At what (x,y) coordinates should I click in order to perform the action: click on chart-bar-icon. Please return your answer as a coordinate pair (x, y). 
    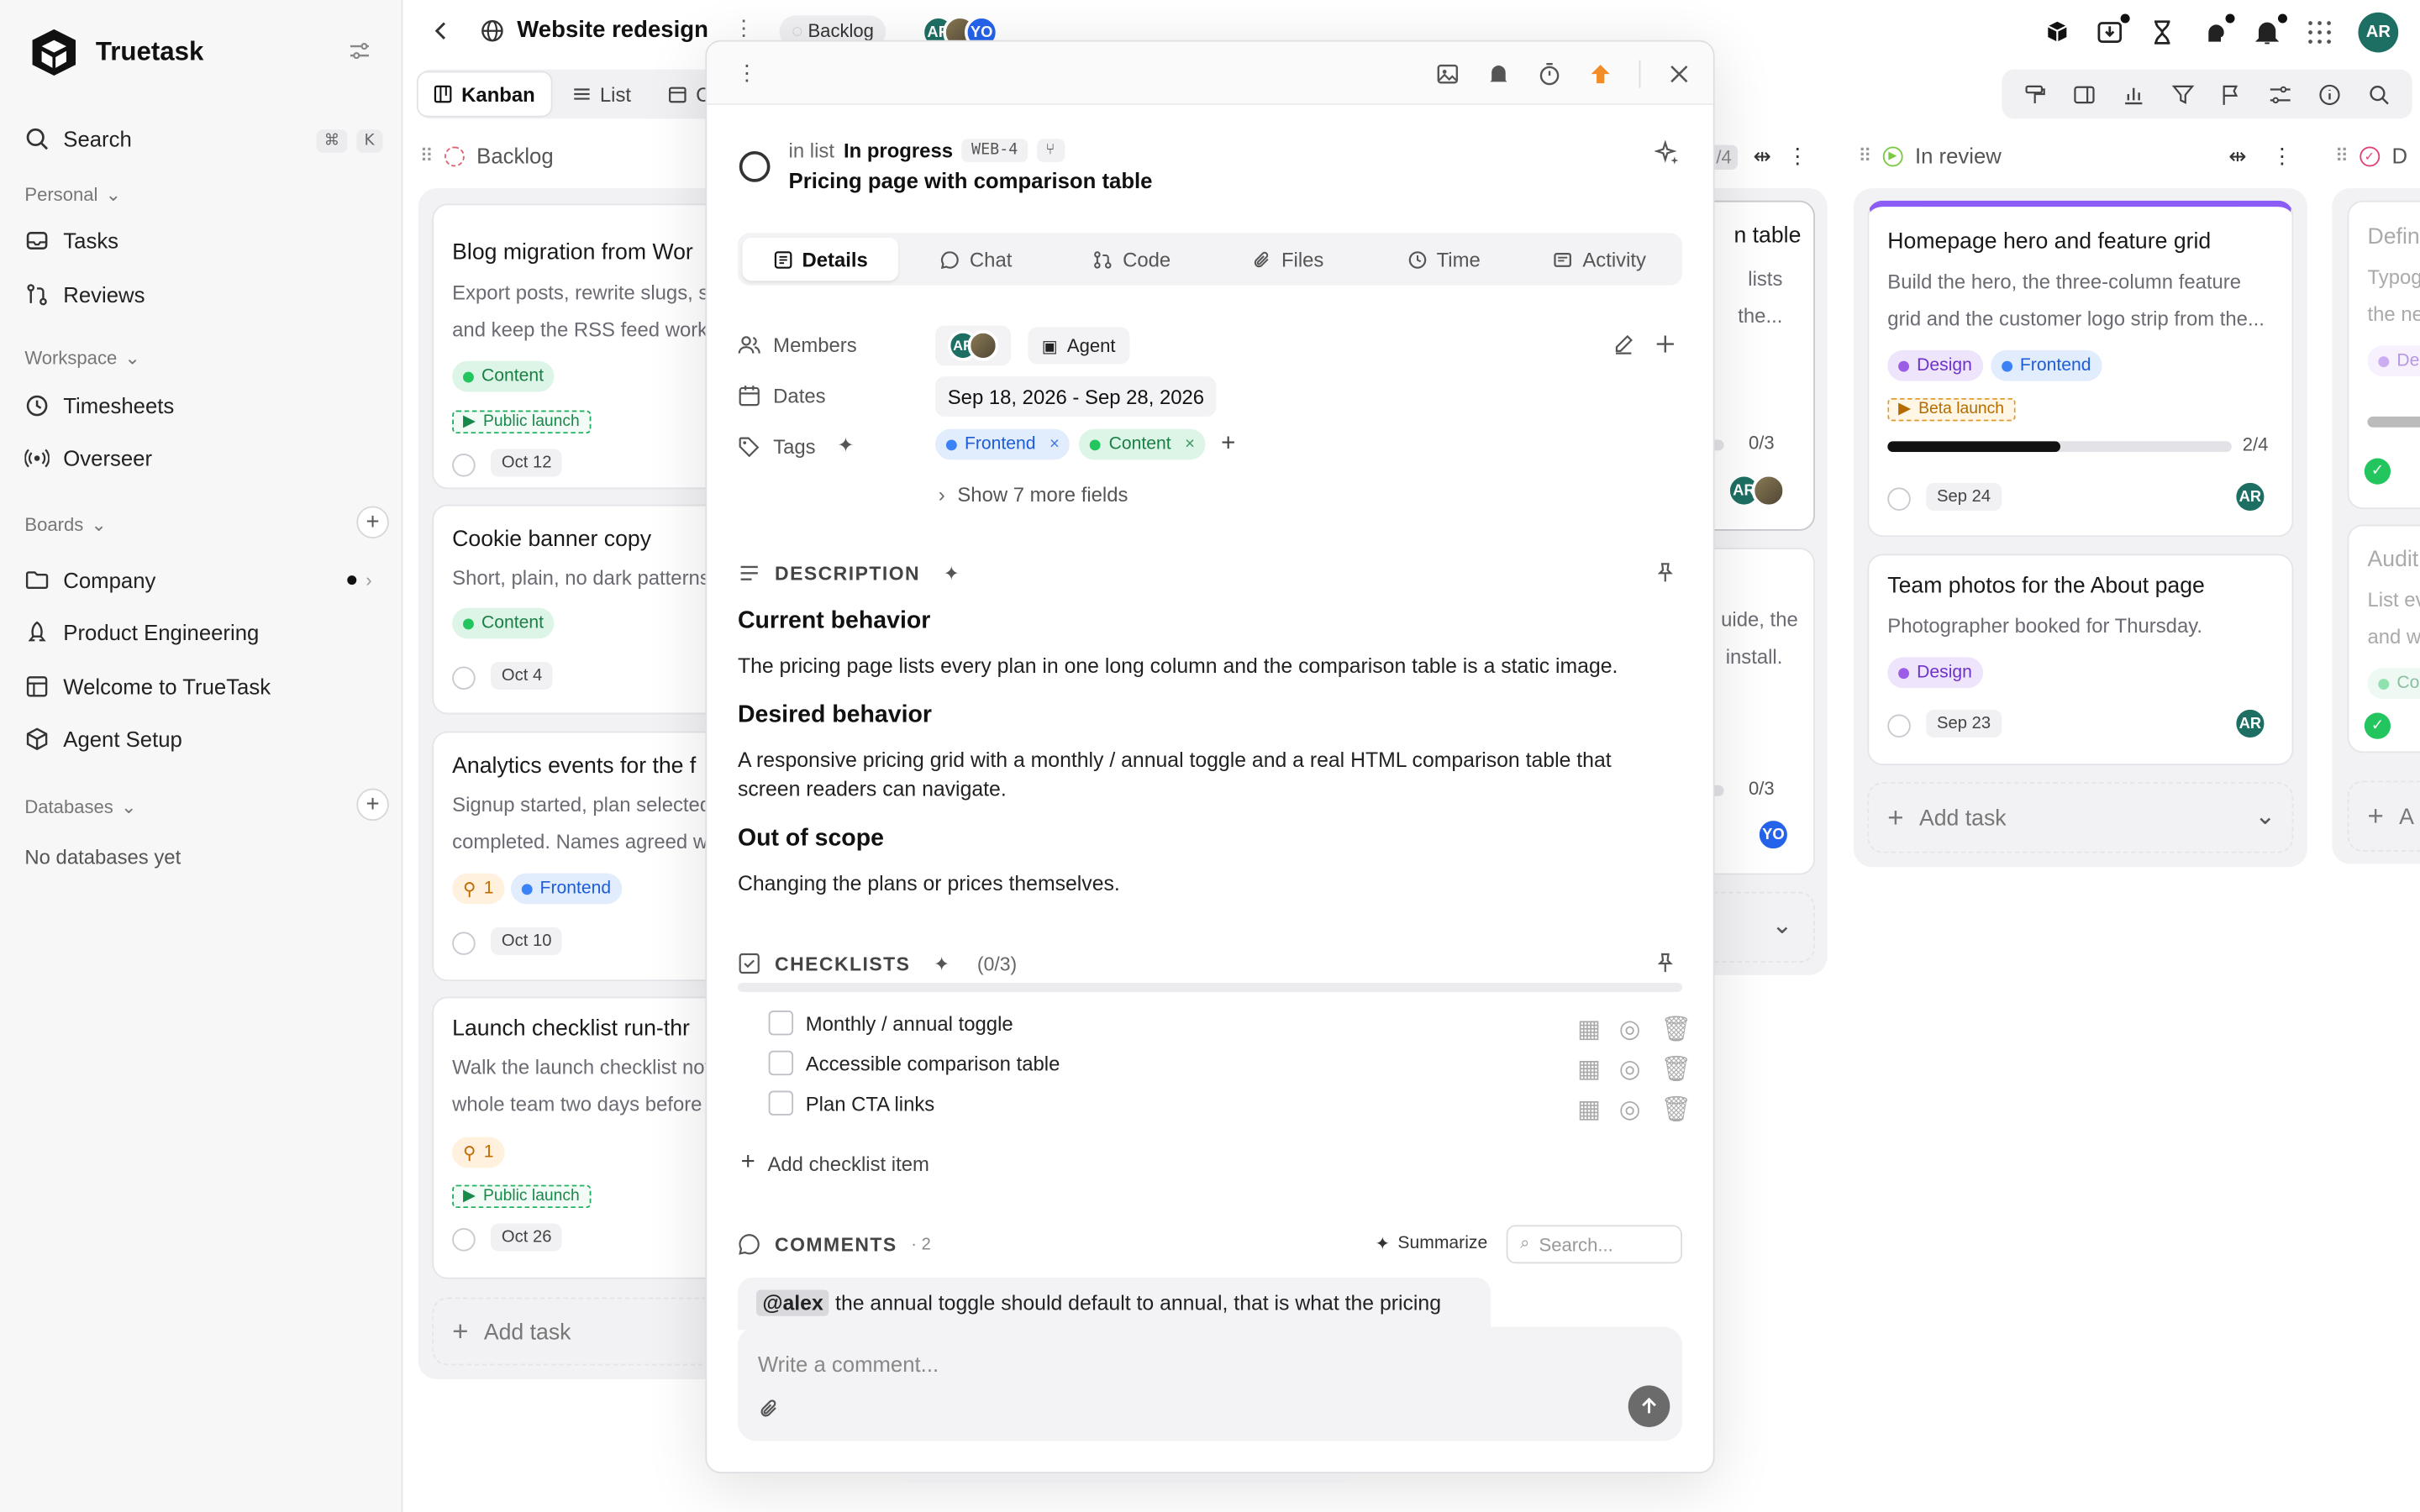
    Looking at the image, I should click on (2133, 94).